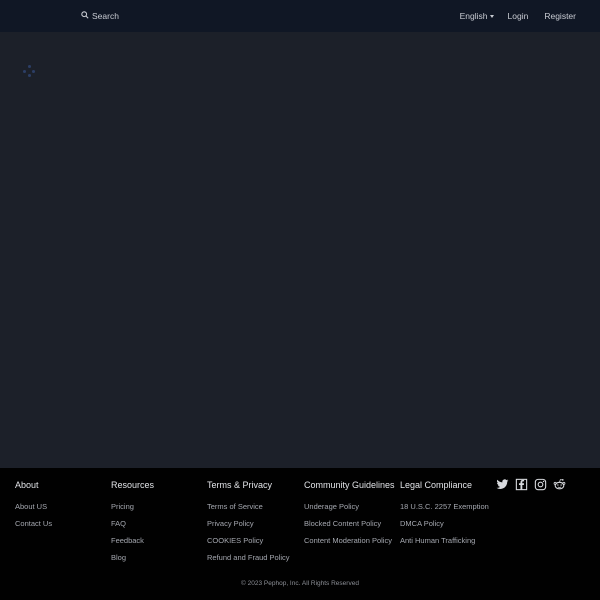 The image size is (600, 600). What do you see at coordinates (349, 544) in the screenshot?
I see `footer-link-content-moderation-policy: Content Moderation Policy` at bounding box center [349, 544].